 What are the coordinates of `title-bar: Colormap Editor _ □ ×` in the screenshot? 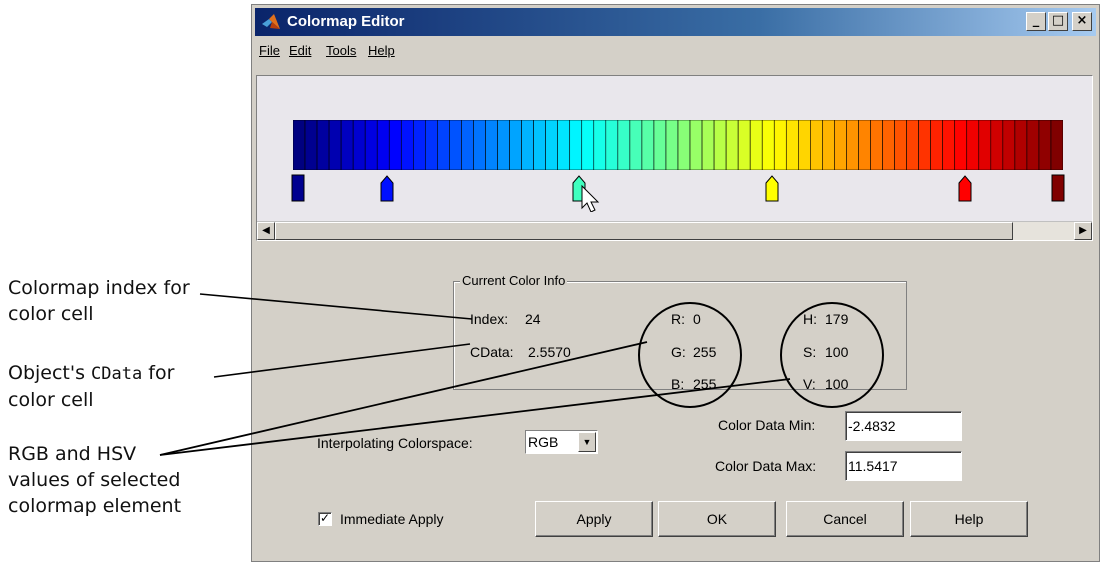 It's located at (675, 22).